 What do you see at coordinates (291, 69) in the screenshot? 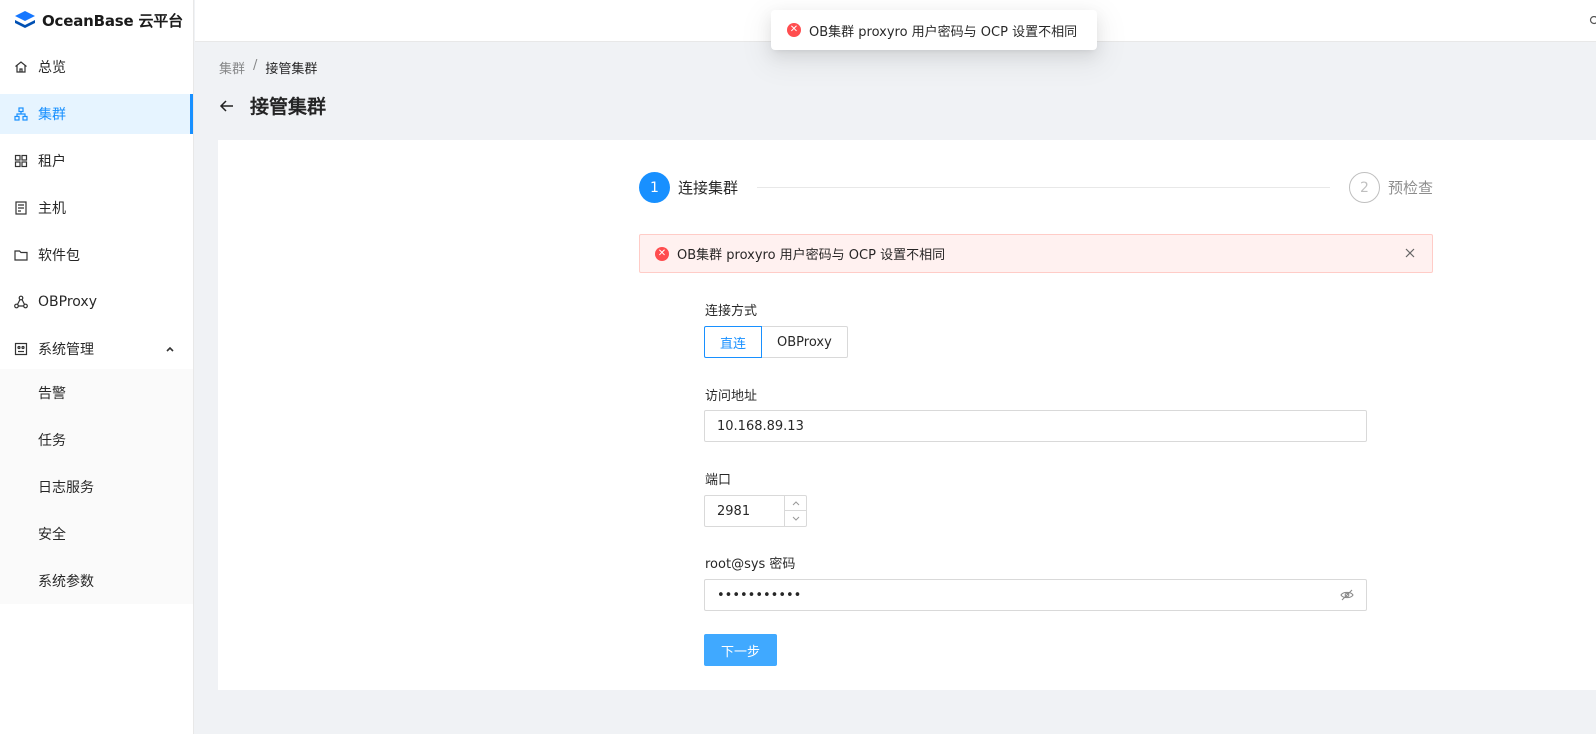
I see `breadcrumb-current: 接管集群` at bounding box center [291, 69].